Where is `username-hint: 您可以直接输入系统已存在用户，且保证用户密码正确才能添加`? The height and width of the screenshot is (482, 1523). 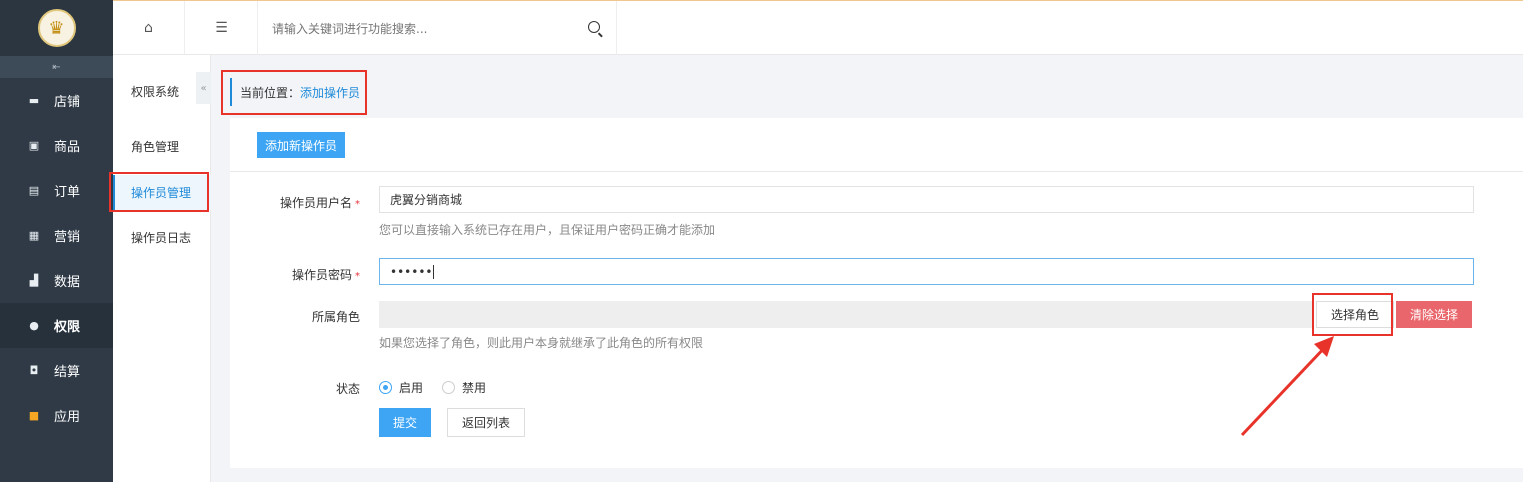
username-hint: 您可以直接输入系统已存在用户，且保证用户密码正确才能添加 is located at coordinates (547, 230).